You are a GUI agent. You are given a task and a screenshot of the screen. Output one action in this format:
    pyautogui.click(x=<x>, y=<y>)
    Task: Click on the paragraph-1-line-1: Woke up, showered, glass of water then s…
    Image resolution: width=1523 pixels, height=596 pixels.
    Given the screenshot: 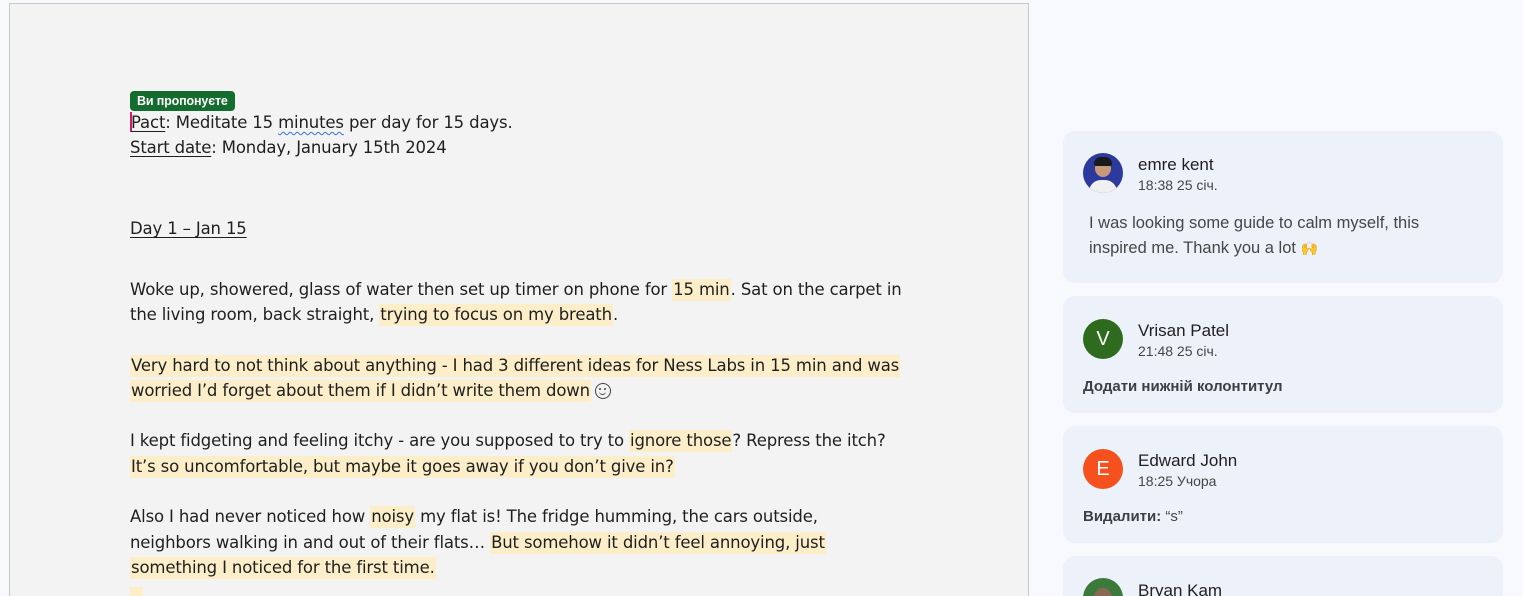 What is the action you would take?
    pyautogui.click(x=516, y=289)
    